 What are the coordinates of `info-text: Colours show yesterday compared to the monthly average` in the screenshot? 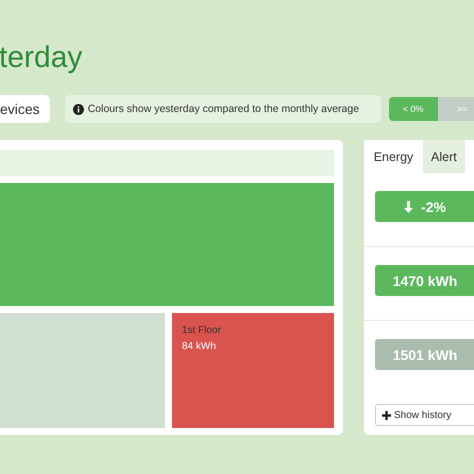 It's located at (224, 109).